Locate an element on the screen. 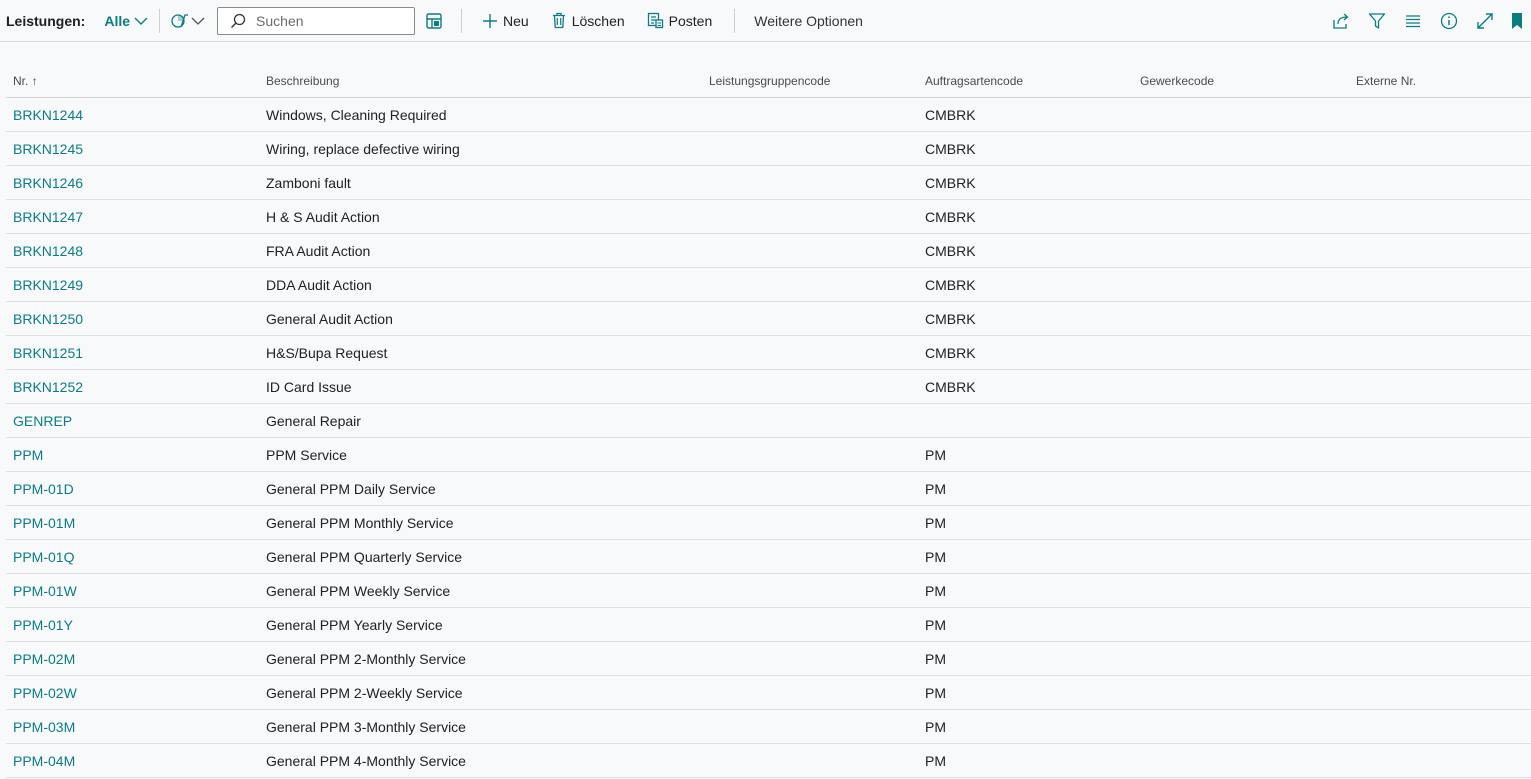 The height and width of the screenshot is (779, 1531). cell-no: PPM-01W is located at coordinates (45, 591).